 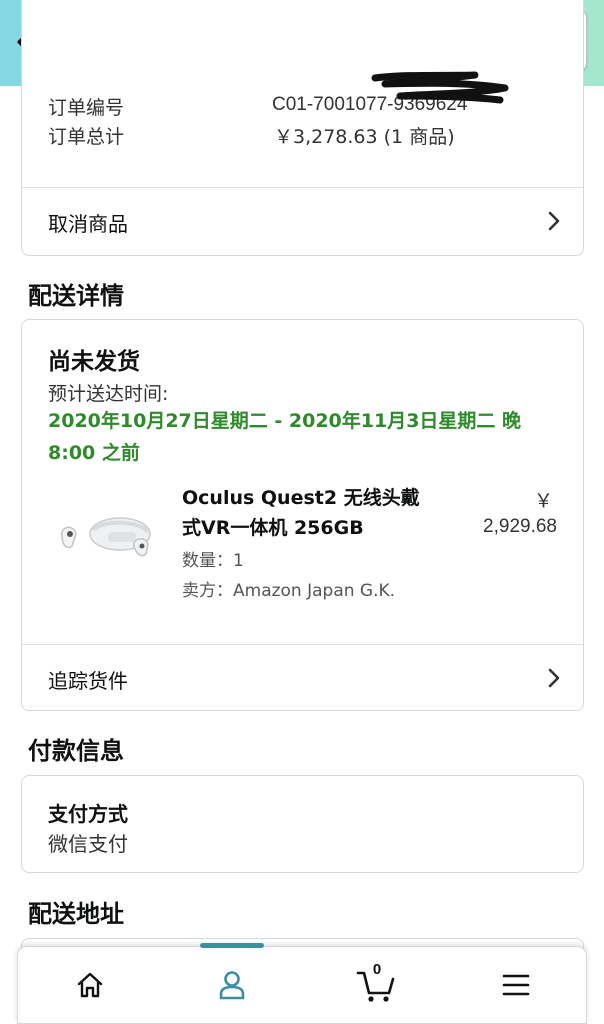 I want to click on shipping-section-title: 配送详情, so click(x=76, y=296).